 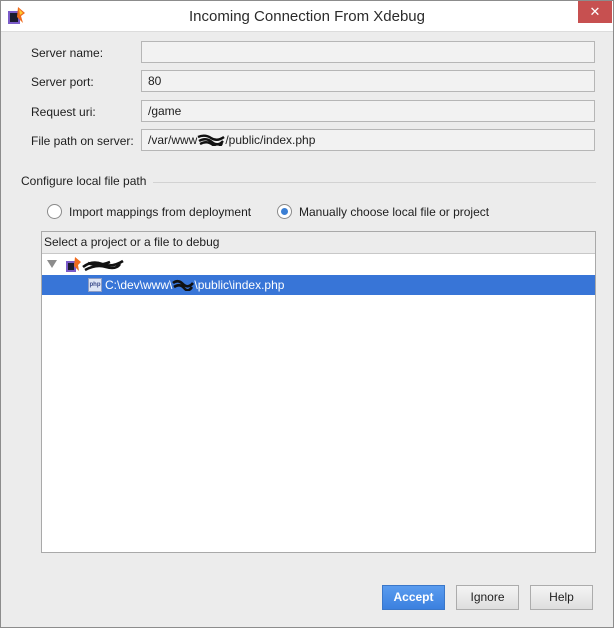 What do you see at coordinates (67, 53) in the screenshot?
I see `server-name-label: Server name:` at bounding box center [67, 53].